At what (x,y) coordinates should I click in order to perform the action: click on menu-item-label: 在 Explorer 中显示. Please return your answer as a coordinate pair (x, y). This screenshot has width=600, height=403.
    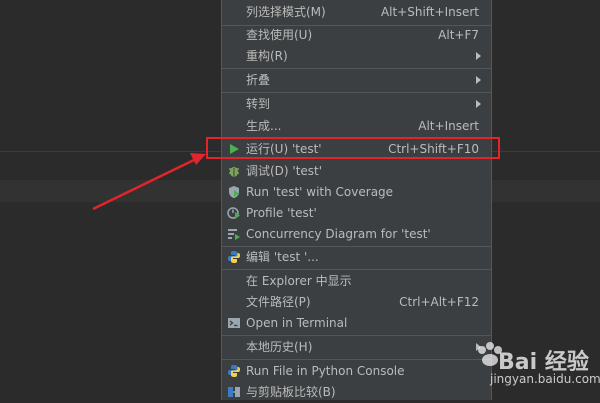
    Looking at the image, I should click on (299, 281).